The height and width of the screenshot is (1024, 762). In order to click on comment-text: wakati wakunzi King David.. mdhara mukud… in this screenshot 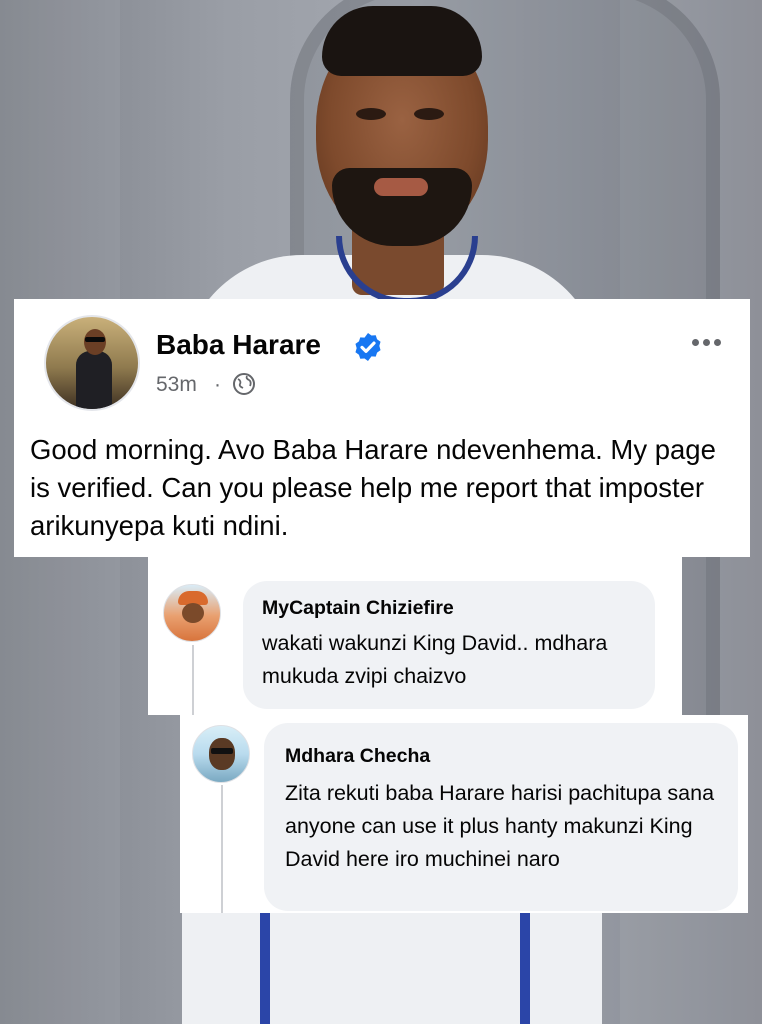, I will do `click(435, 659)`.